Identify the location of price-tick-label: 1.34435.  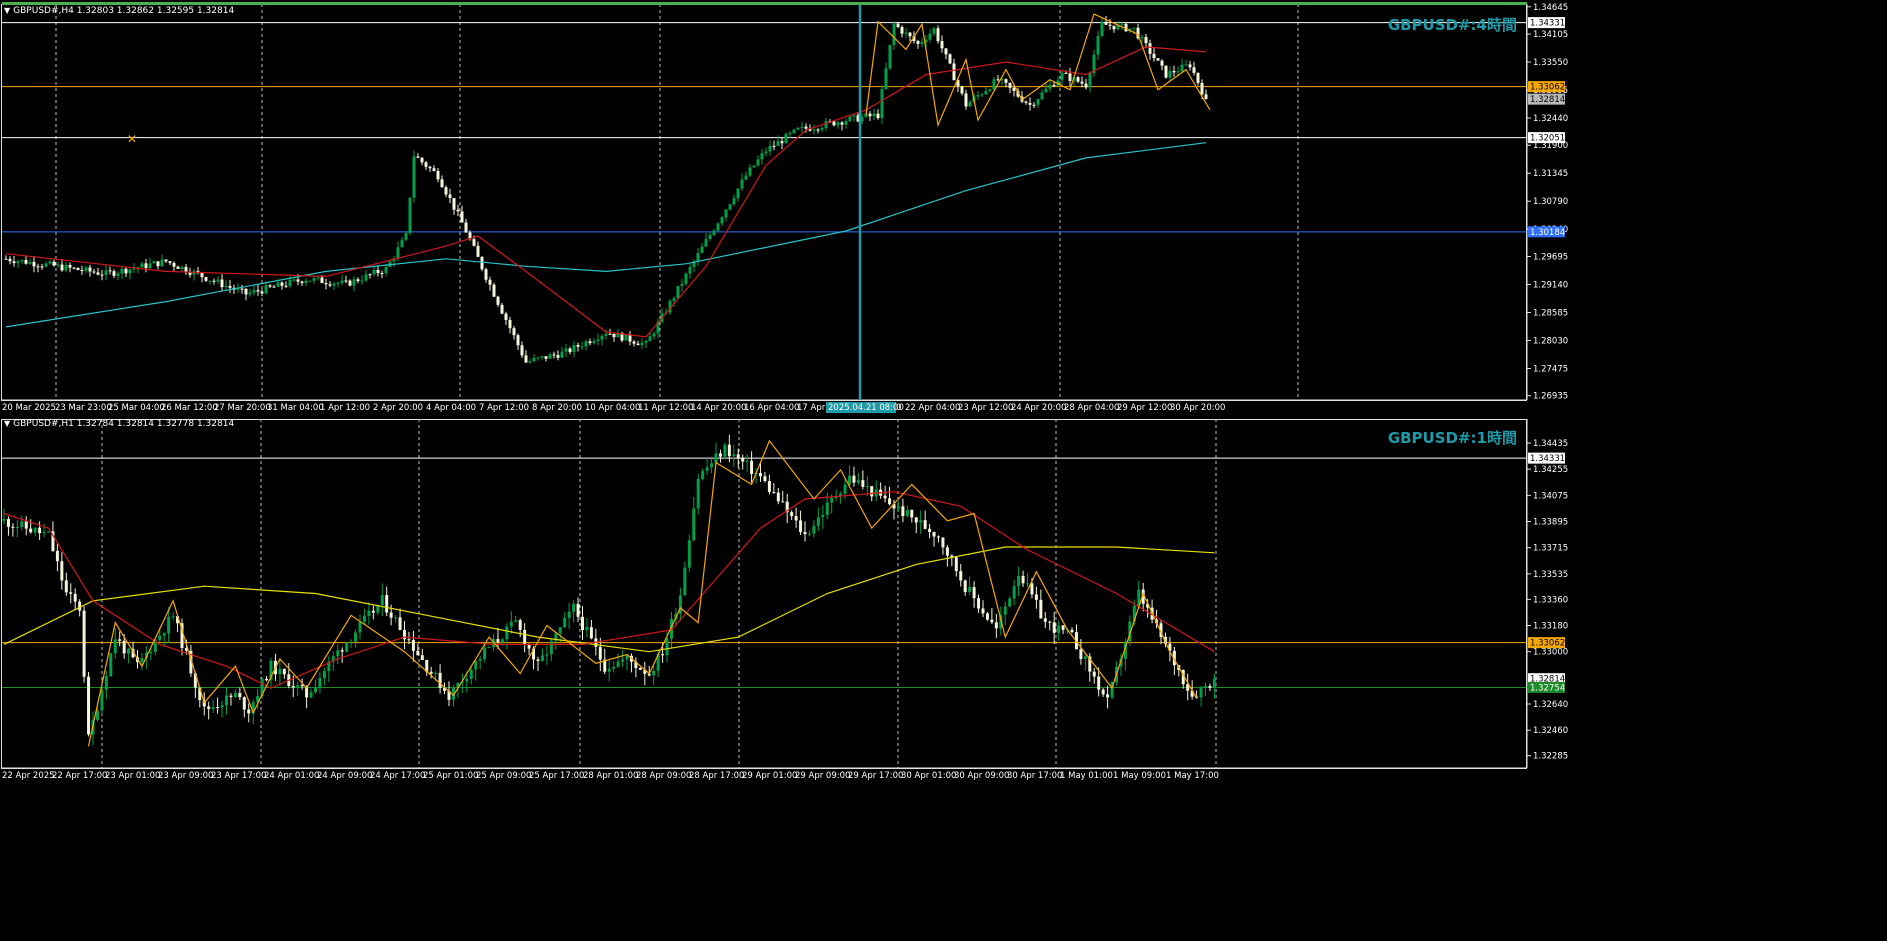
(1550, 444).